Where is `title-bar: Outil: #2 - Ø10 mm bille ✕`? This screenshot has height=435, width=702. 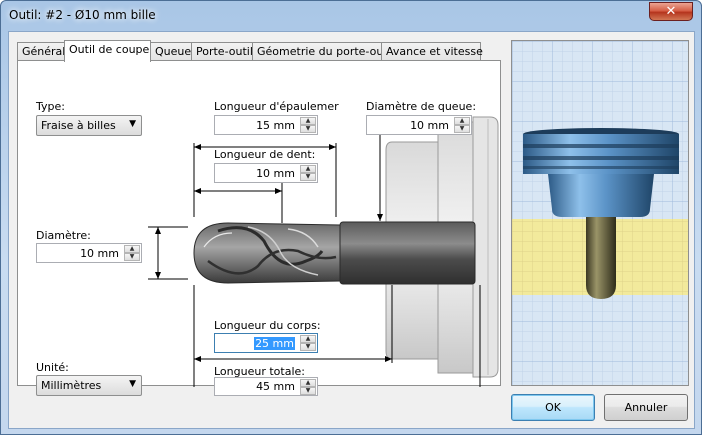 title-bar: Outil: #2 - Ø10 mm bille ✕ is located at coordinates (351, 16).